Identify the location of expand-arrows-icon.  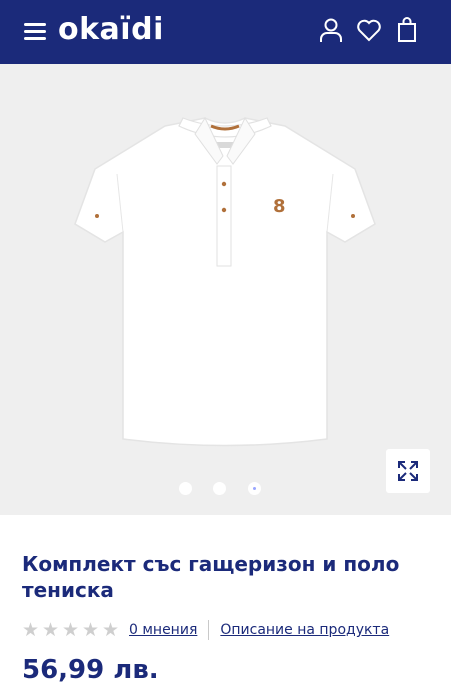
(408, 471).